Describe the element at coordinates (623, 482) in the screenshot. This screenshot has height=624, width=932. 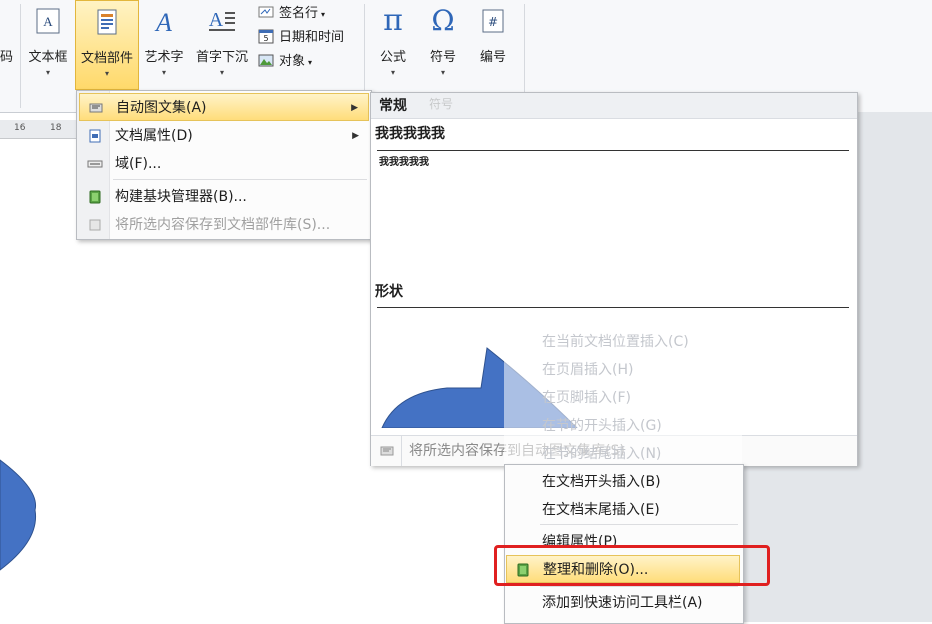
I see `insert-at-document-start-item: 在文档开头插入(B)` at that location.